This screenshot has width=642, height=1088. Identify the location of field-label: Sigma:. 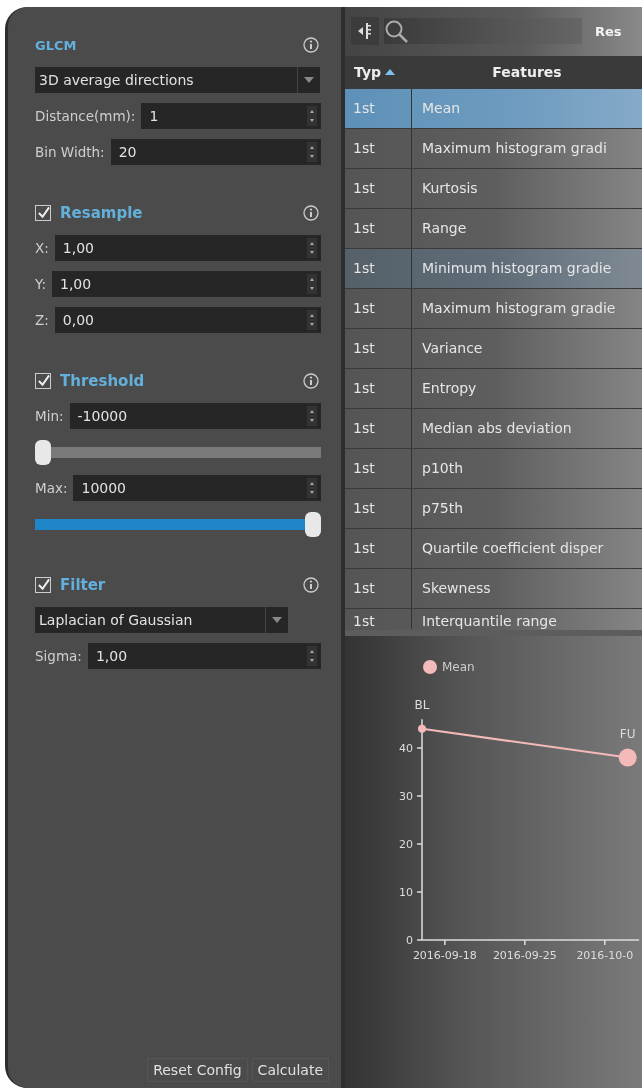
(58, 656).